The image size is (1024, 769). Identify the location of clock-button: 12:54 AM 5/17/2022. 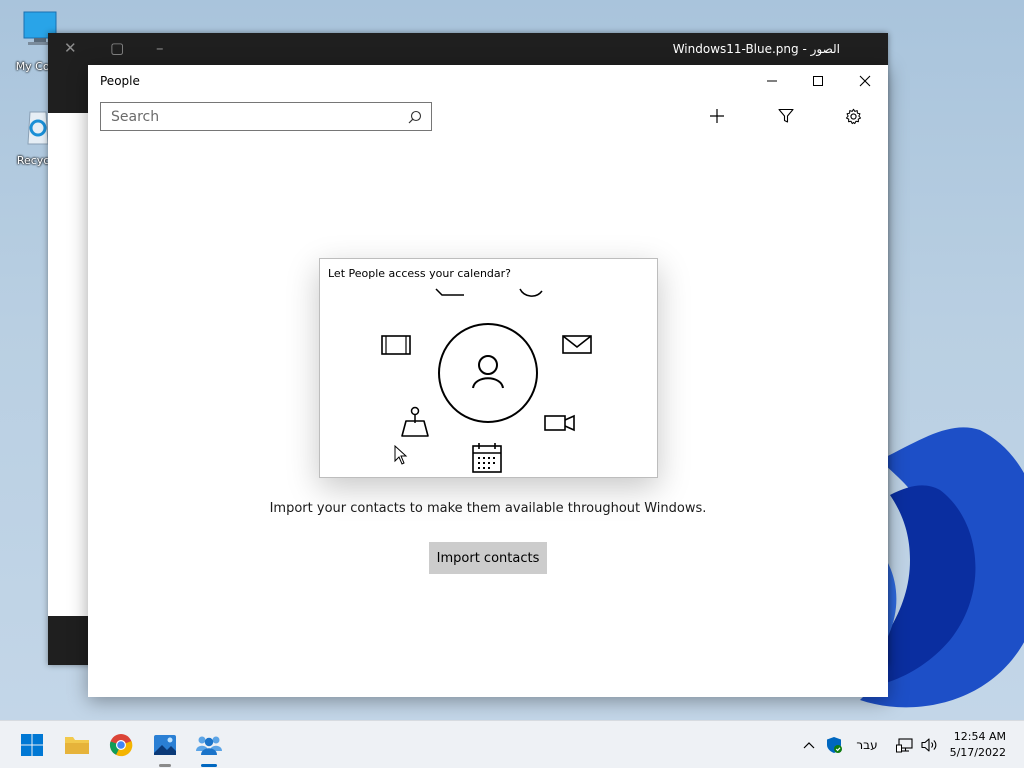
(978, 745).